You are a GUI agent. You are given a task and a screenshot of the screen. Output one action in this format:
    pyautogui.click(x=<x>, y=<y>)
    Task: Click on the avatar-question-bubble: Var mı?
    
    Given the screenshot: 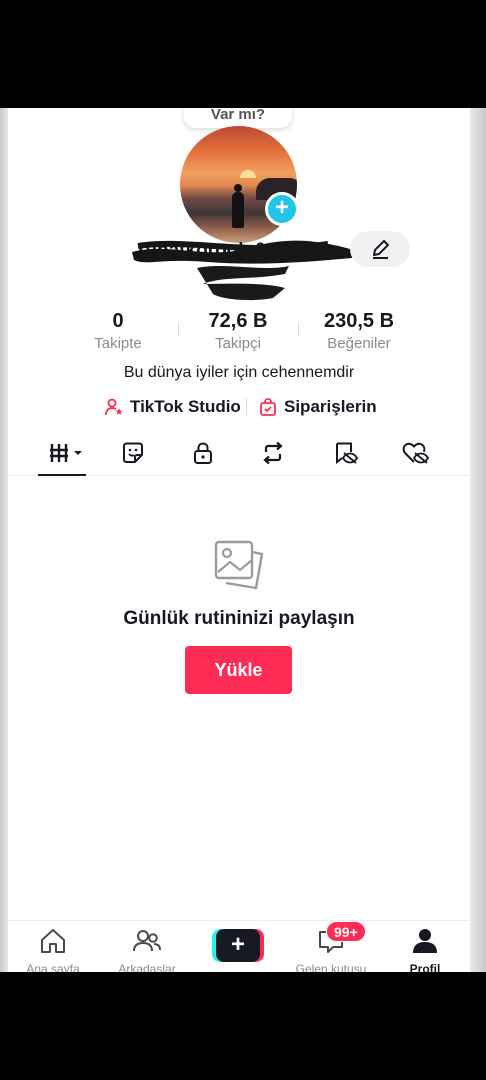 What is the action you would take?
    pyautogui.click(x=238, y=118)
    